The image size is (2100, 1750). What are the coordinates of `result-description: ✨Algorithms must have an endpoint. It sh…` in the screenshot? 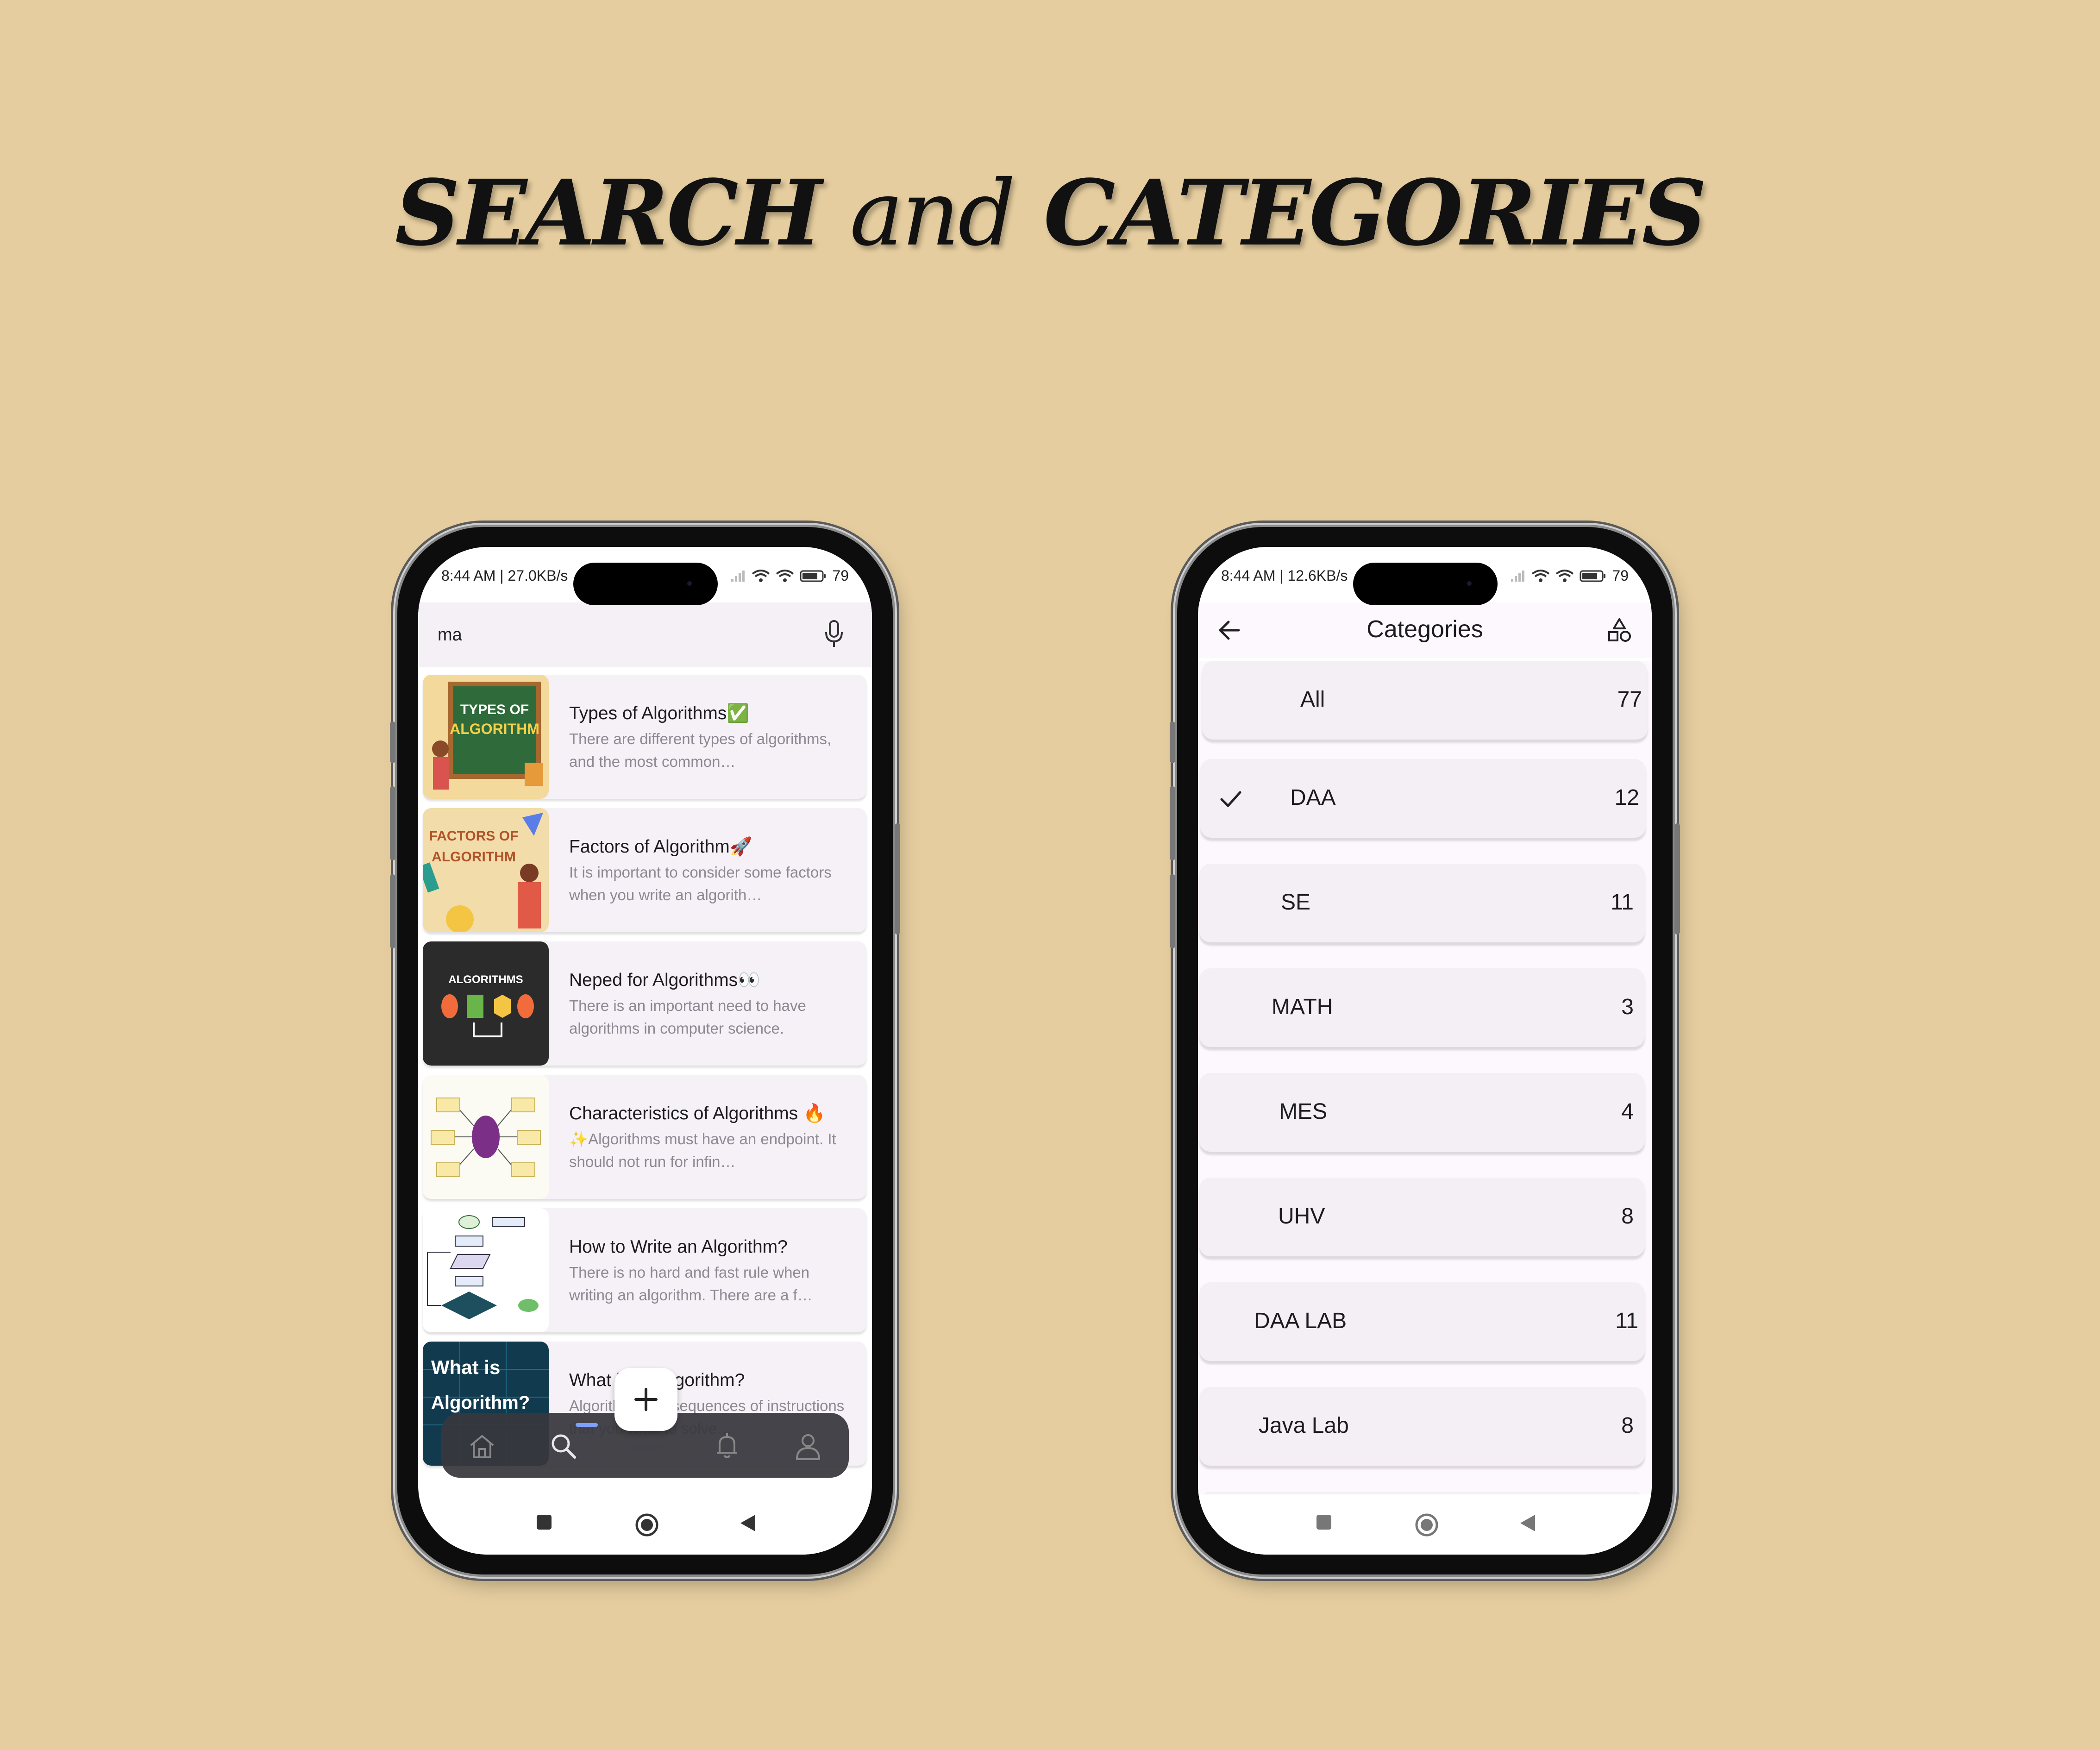 It's located at (702, 1150).